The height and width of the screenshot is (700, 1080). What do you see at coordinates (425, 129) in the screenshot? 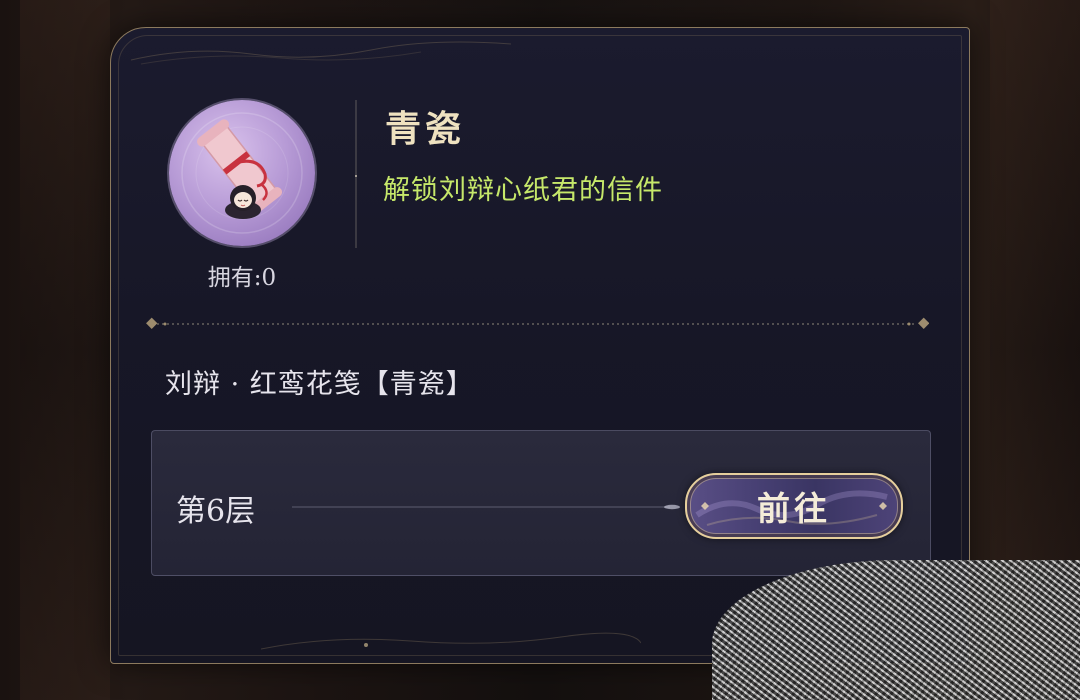
I see `item-name: 青瓷` at bounding box center [425, 129].